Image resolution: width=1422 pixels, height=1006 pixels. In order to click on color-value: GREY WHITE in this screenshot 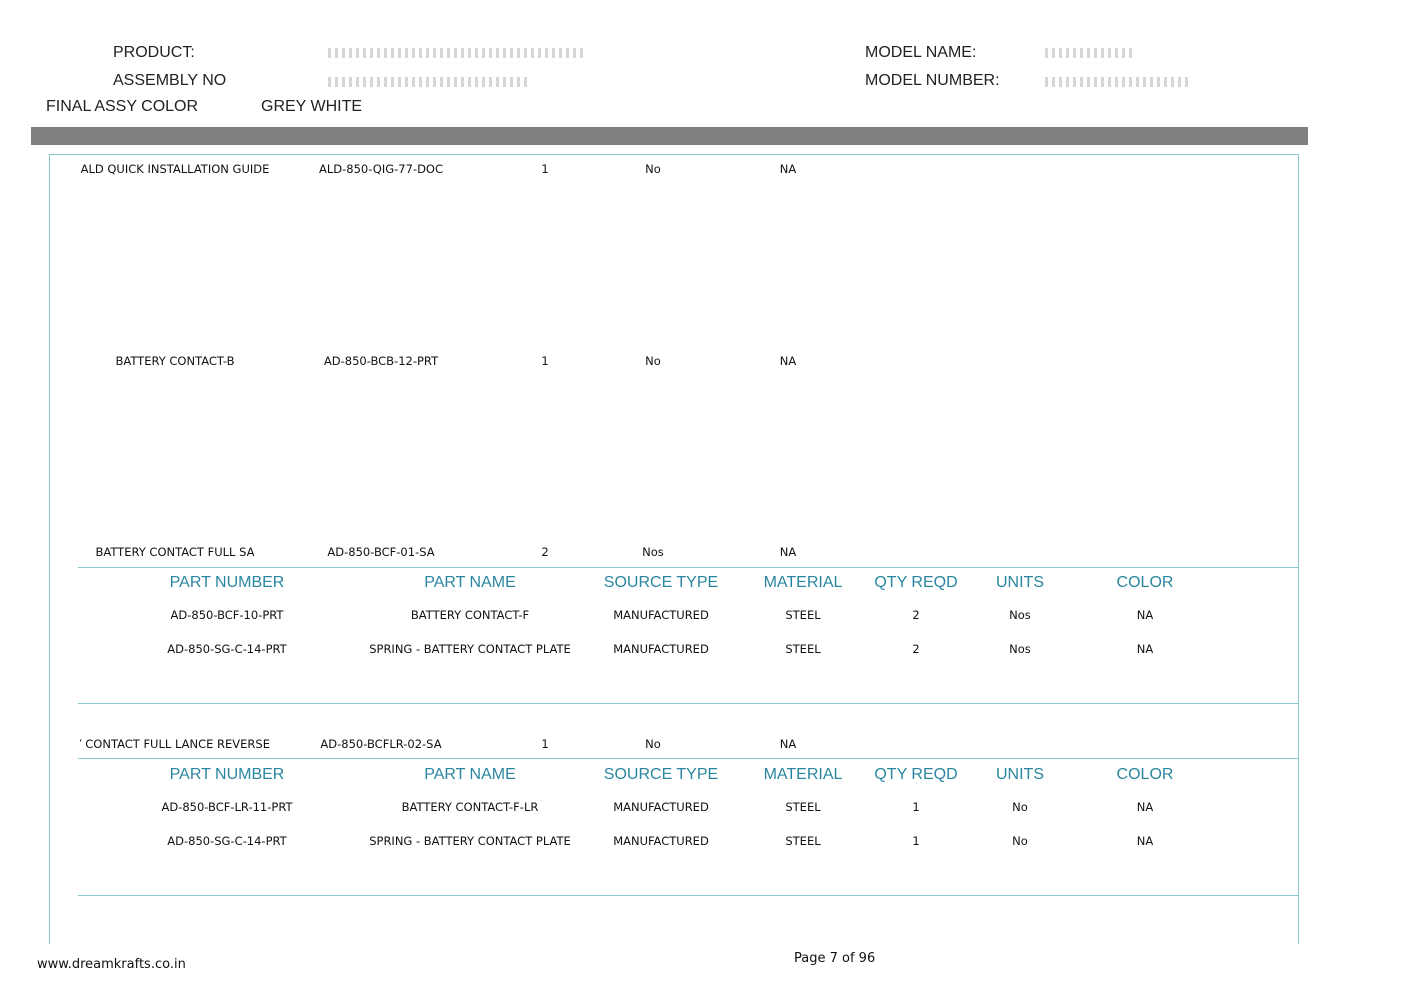, I will do `click(312, 106)`.